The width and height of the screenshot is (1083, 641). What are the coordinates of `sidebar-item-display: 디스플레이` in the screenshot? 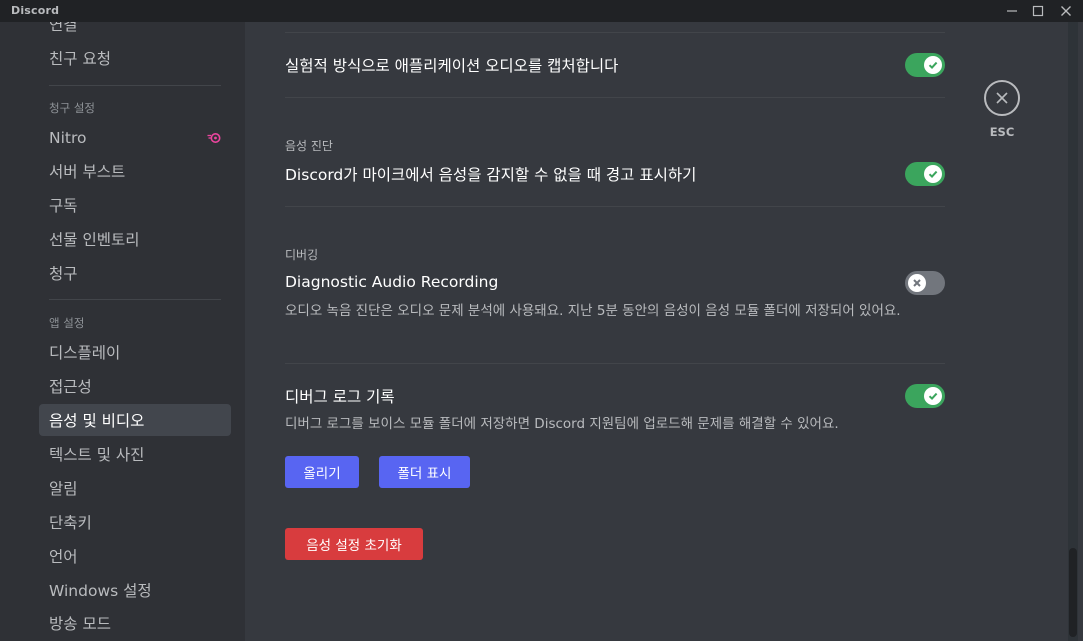 It's located at (135, 352).